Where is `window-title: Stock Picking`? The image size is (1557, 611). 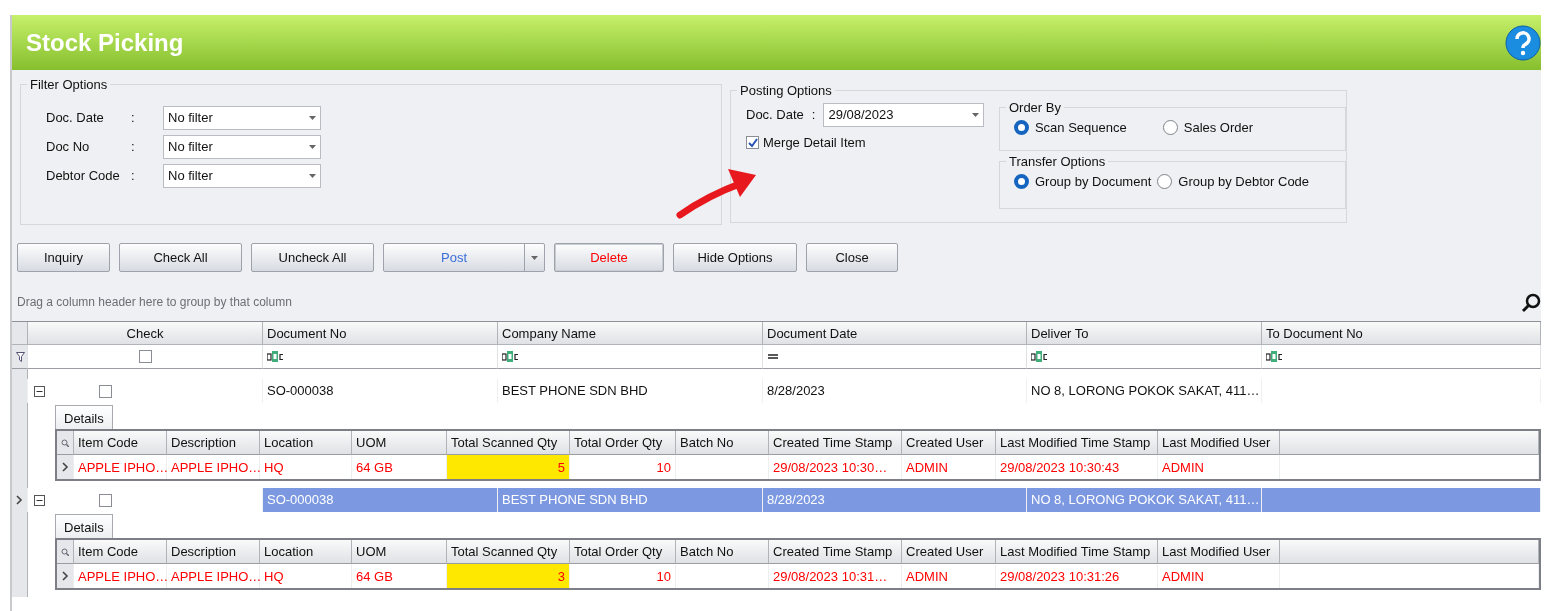 window-title: Stock Picking is located at coordinates (105, 42).